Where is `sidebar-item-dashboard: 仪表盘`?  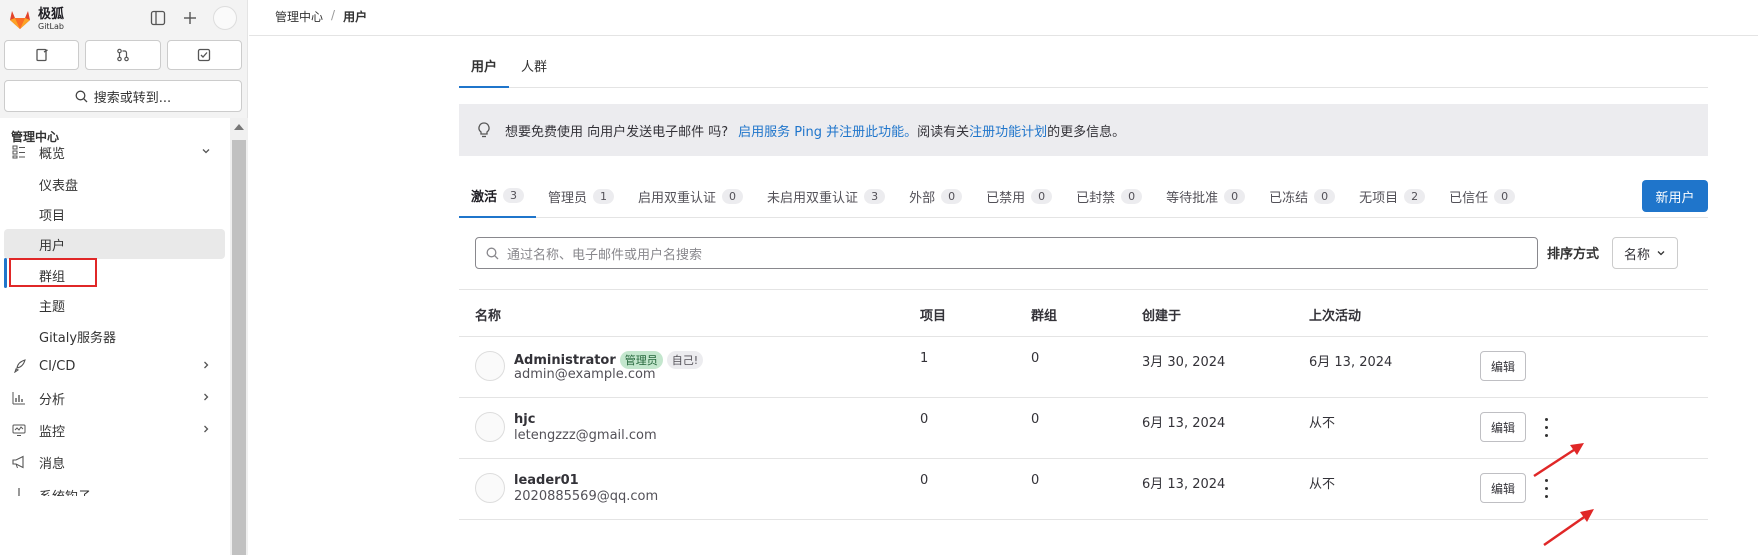 sidebar-item-dashboard: 仪表盘 is located at coordinates (112, 184).